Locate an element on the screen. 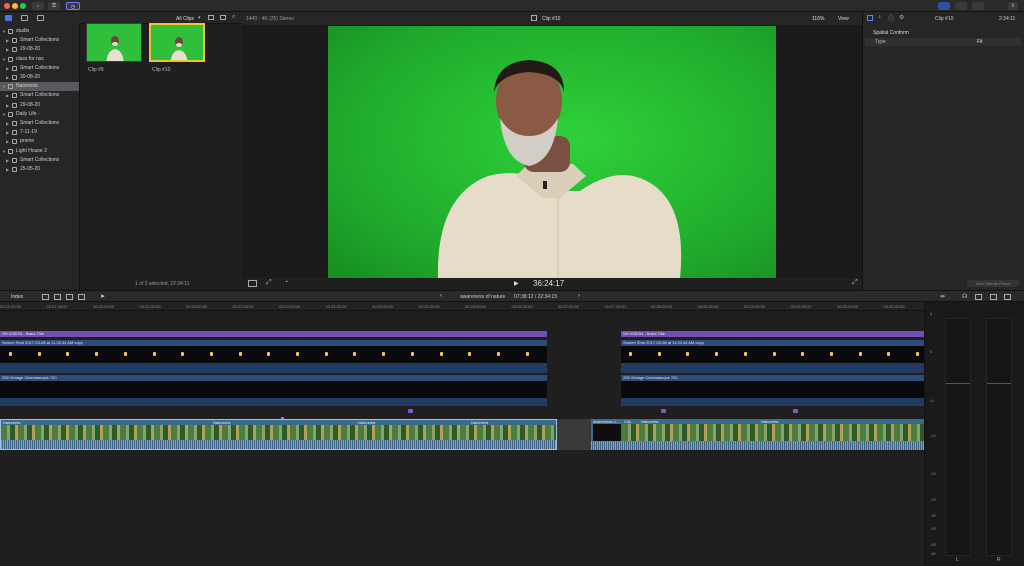 This screenshot has width=1024, height=566. background-tasks-icon: ◷ is located at coordinates (73, 6).